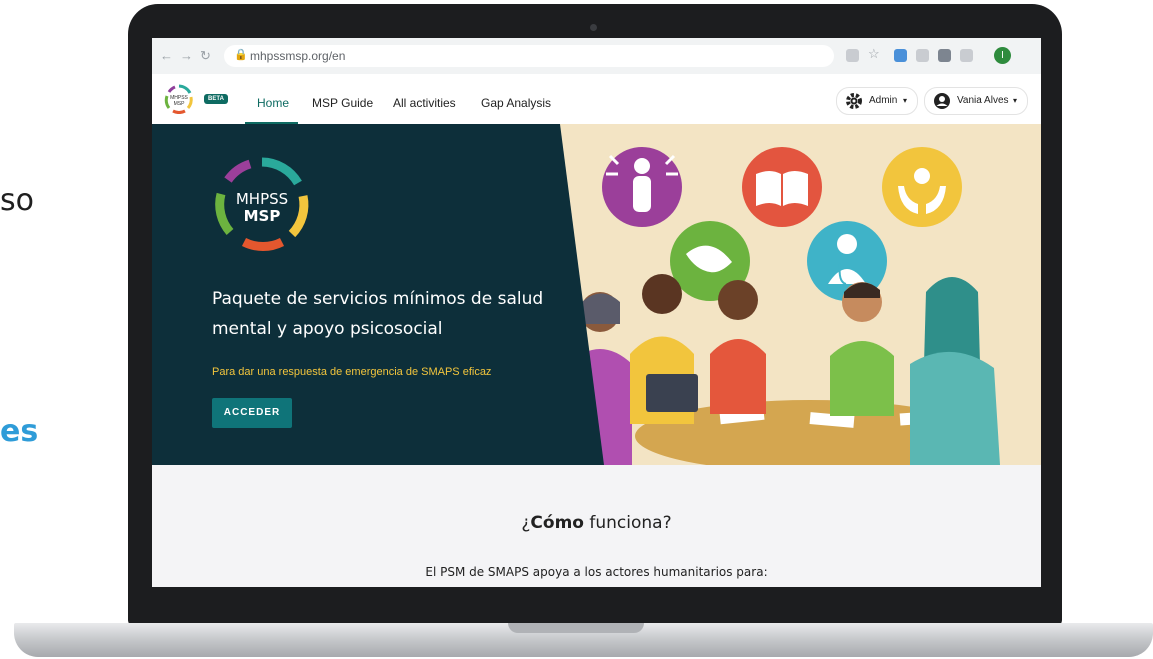 This screenshot has width=1153, height=659. I want to click on section-title-rest: funciona?, so click(627, 523).